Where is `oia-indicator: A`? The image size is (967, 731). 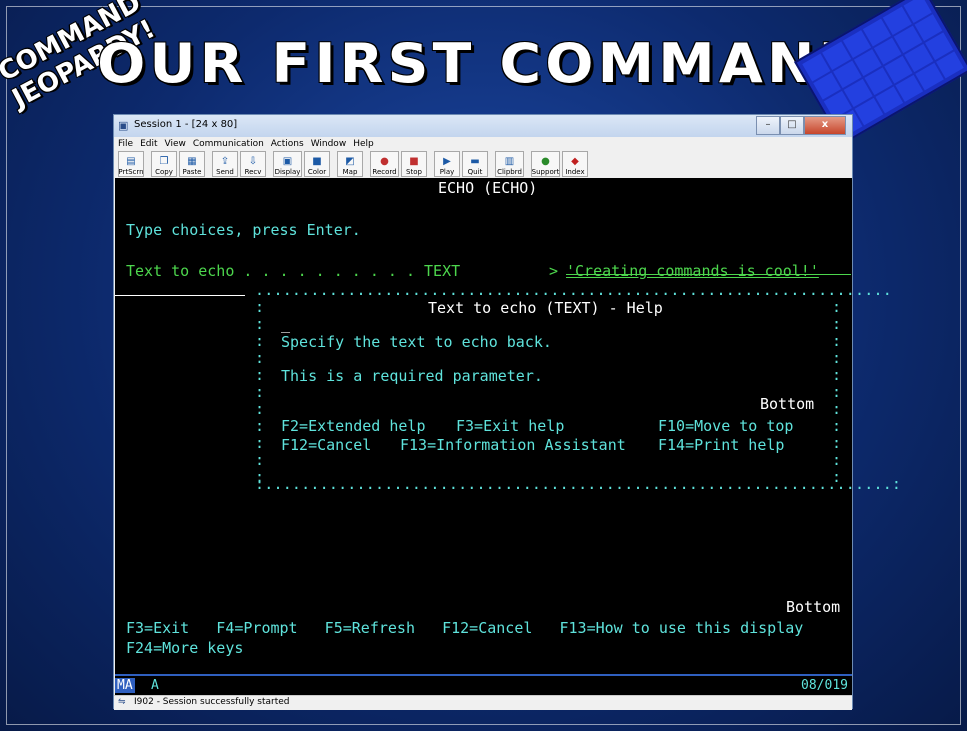
oia-indicator: A is located at coordinates (155, 685).